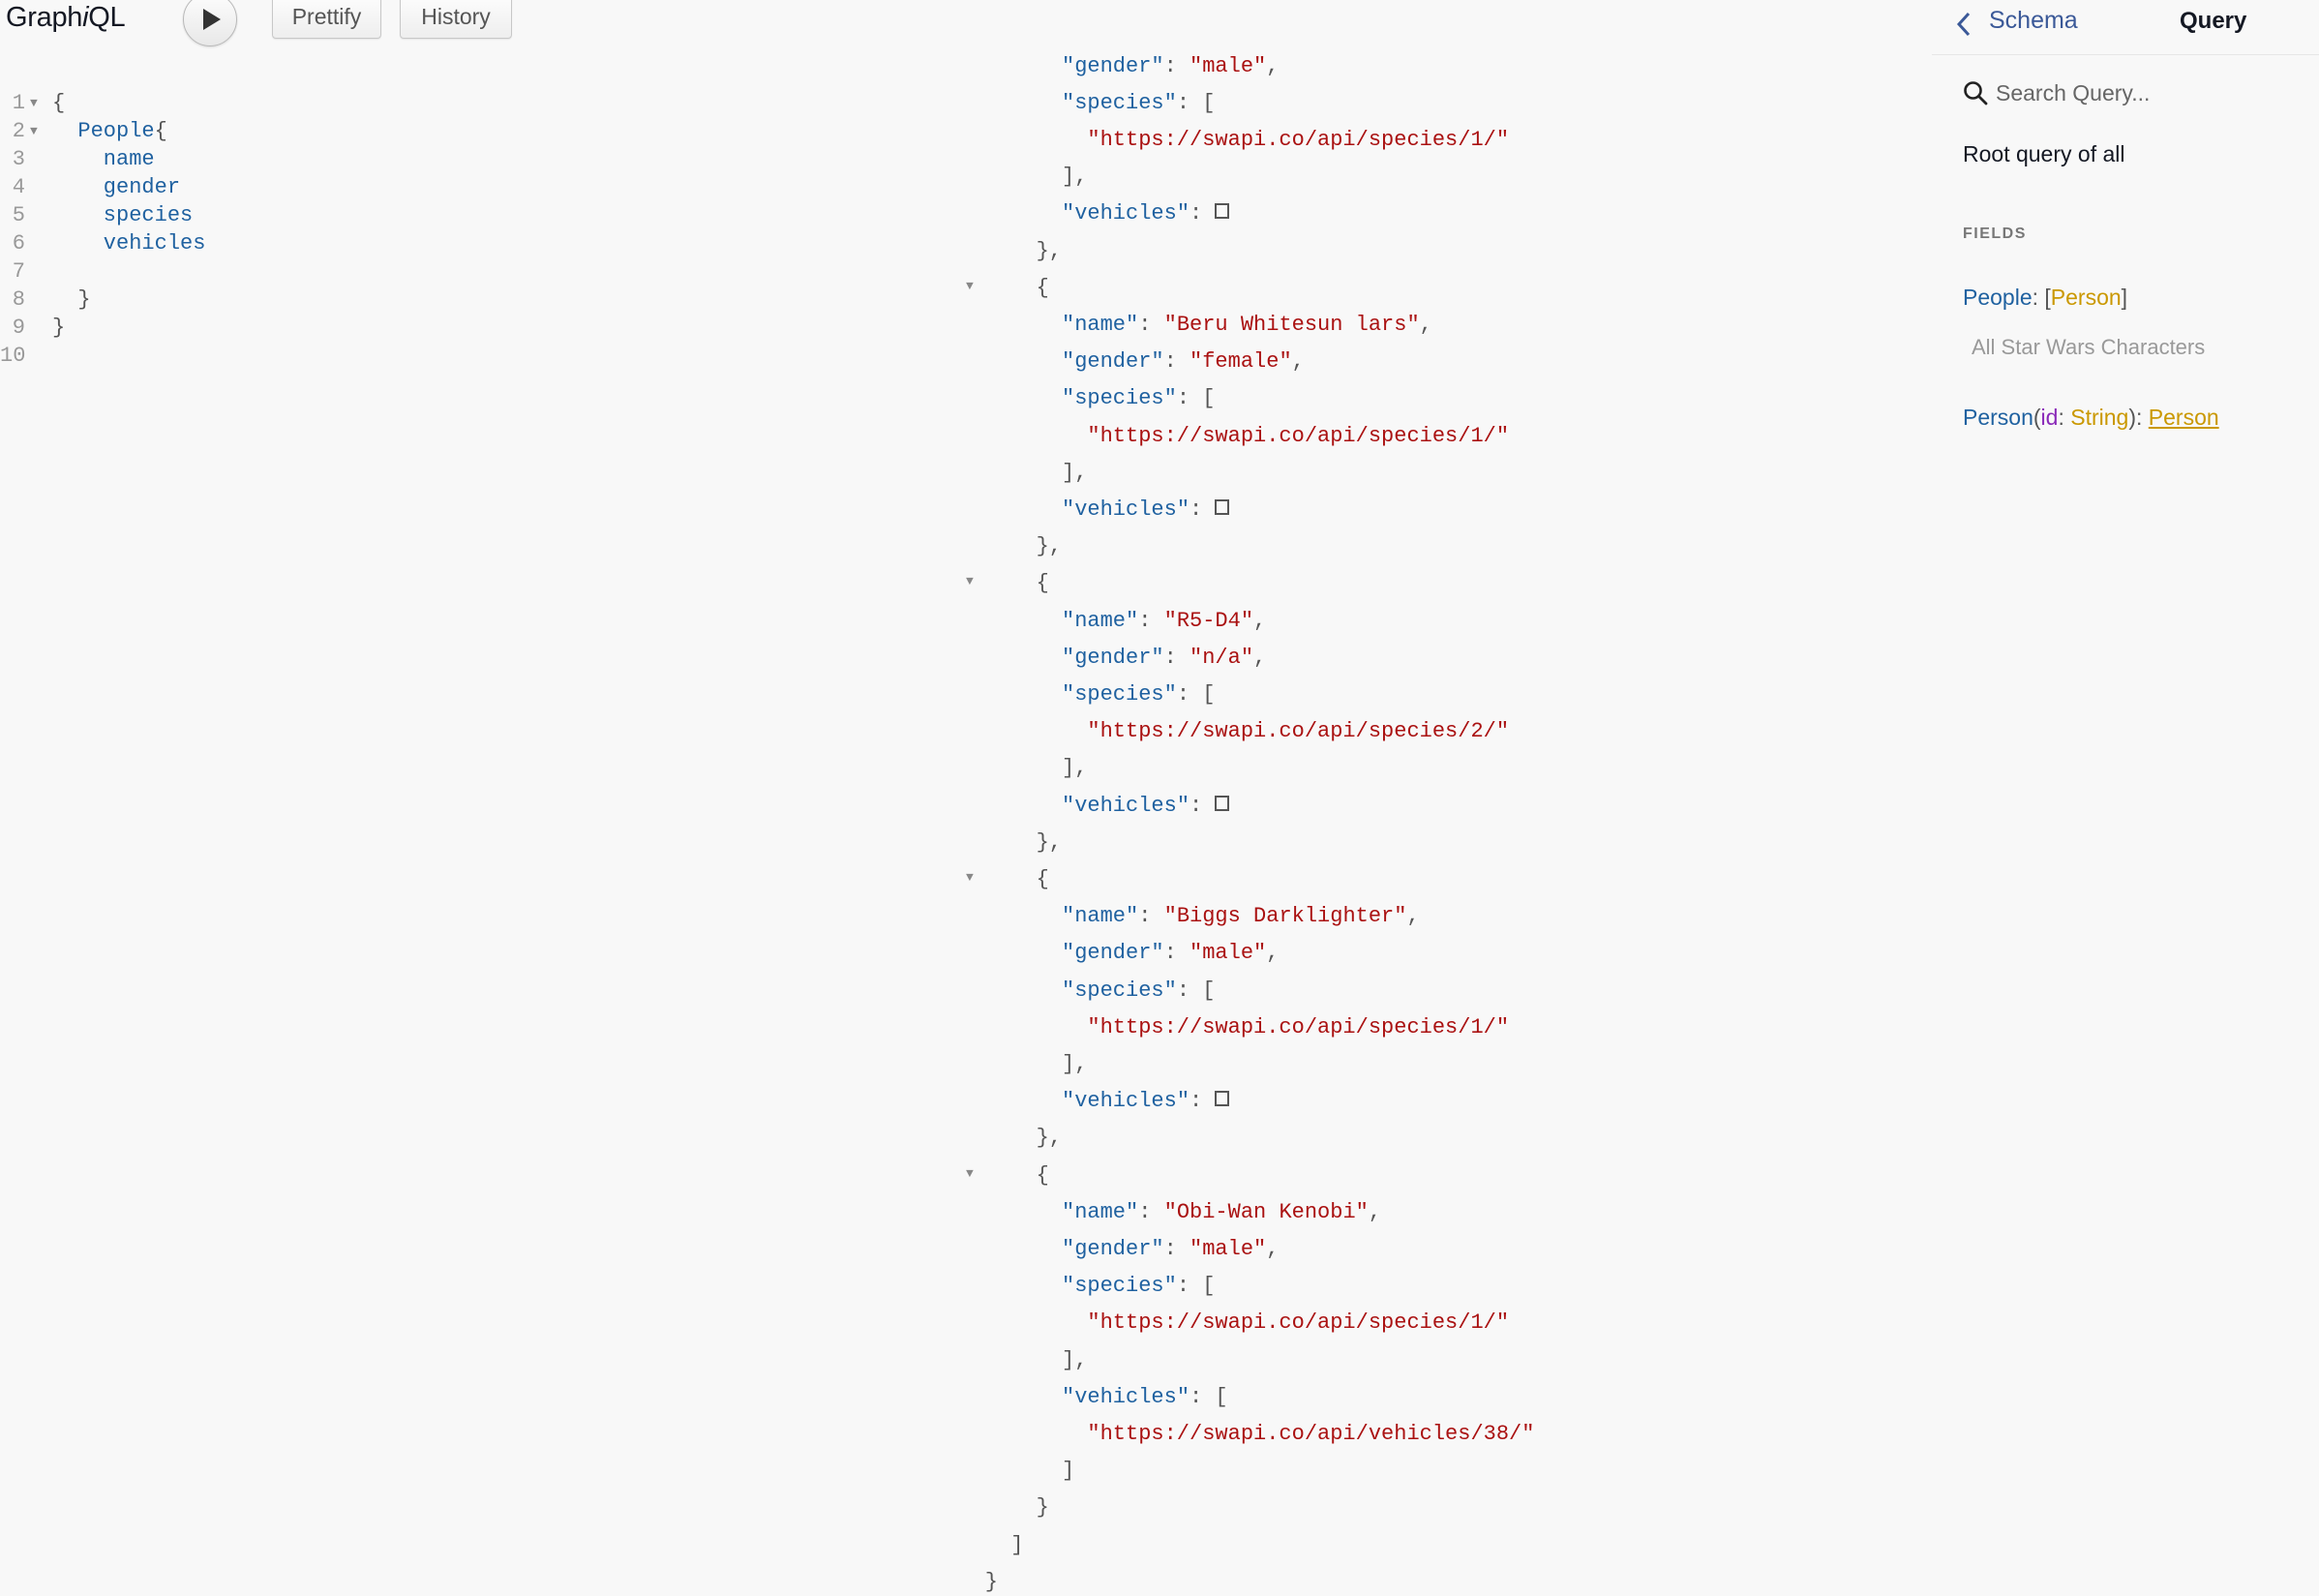  I want to click on code-text: }, so click(84, 299).